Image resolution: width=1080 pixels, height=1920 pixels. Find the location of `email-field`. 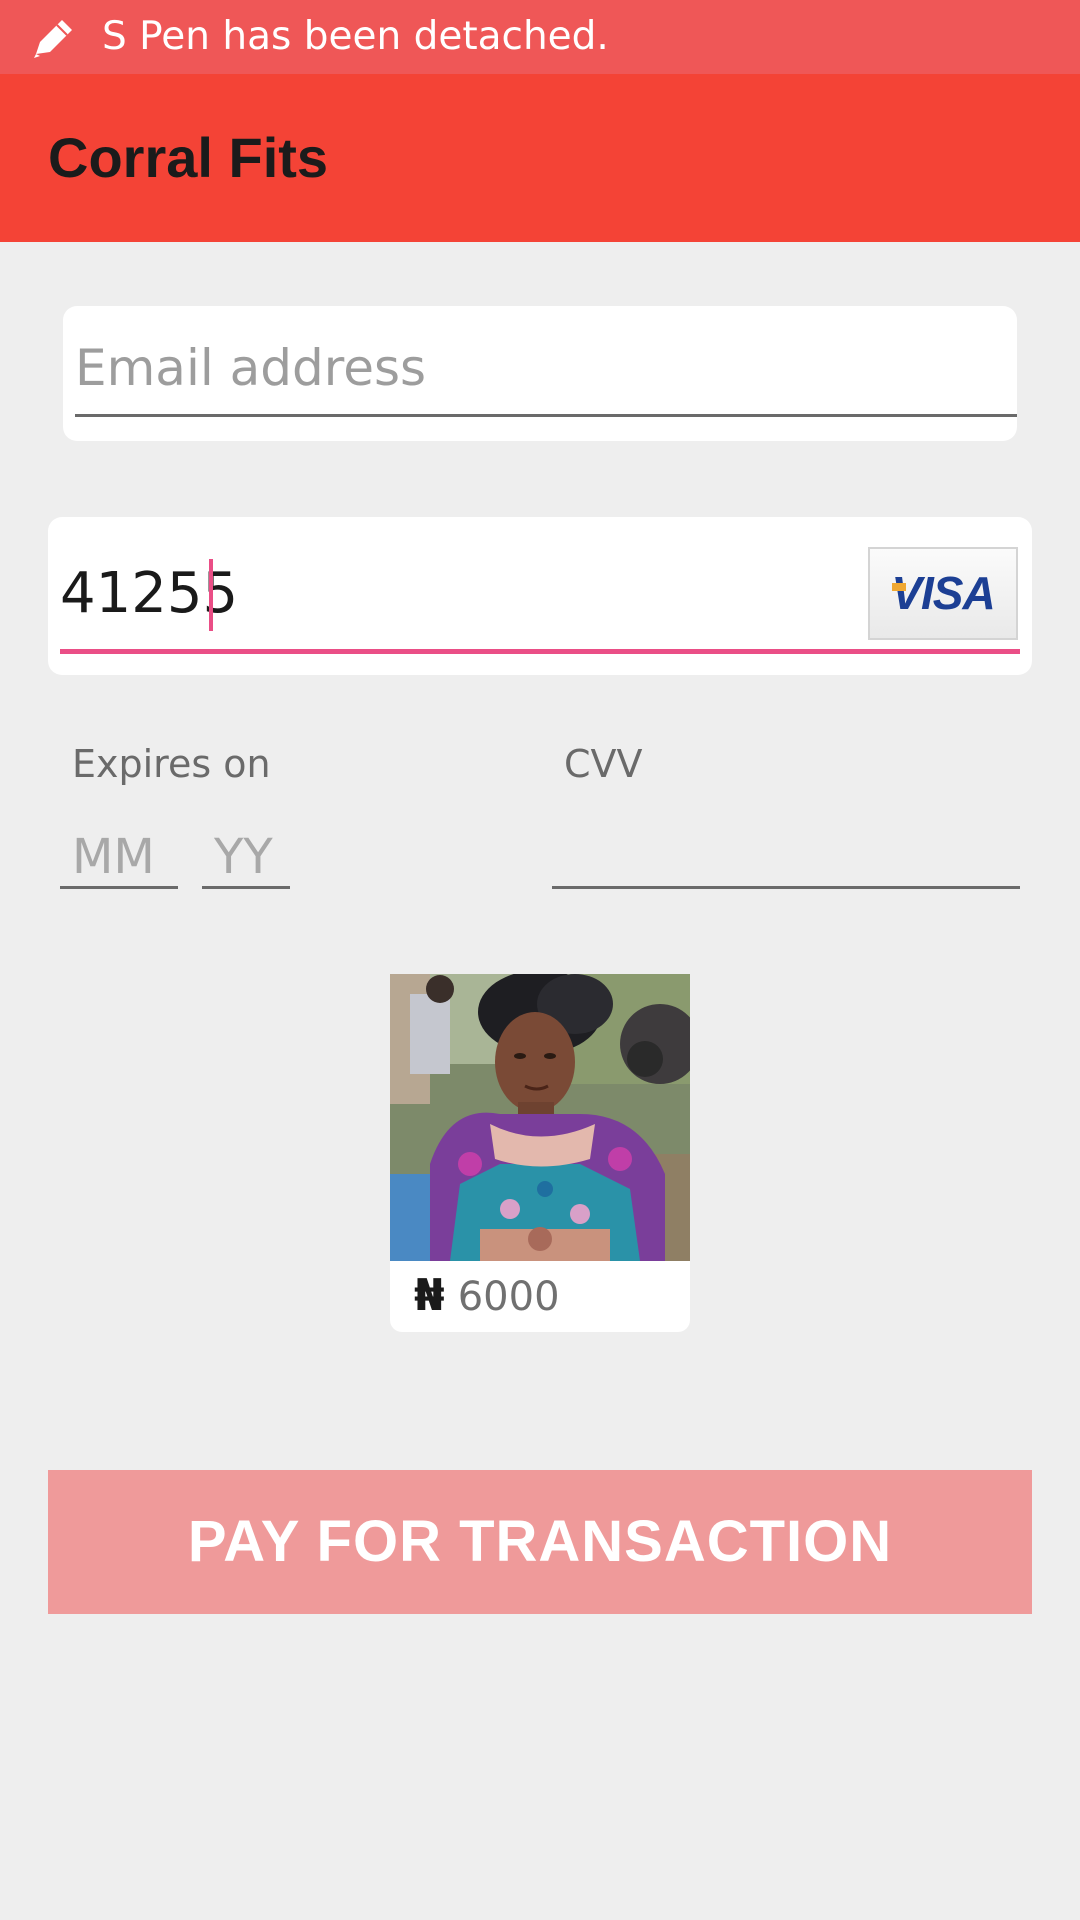

email-field is located at coordinates (546, 368).